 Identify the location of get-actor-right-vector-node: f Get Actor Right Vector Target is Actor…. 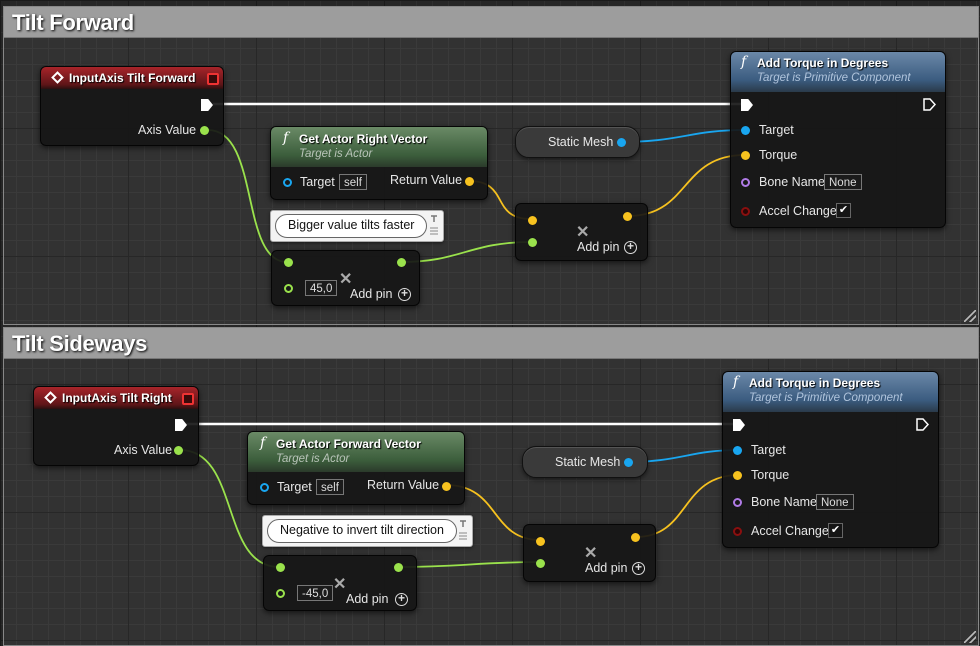
(379, 163).